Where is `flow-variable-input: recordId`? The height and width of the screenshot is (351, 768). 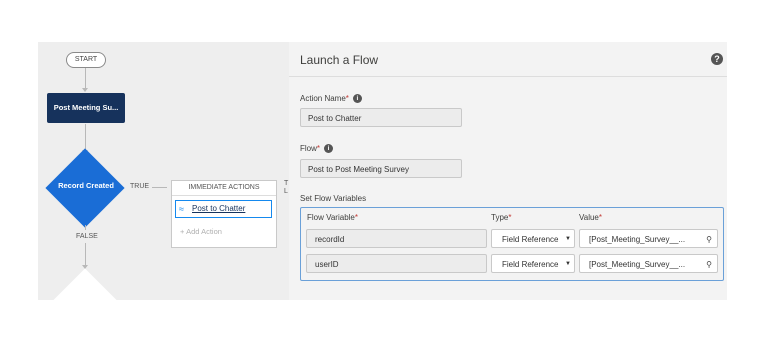 flow-variable-input: recordId is located at coordinates (396, 238).